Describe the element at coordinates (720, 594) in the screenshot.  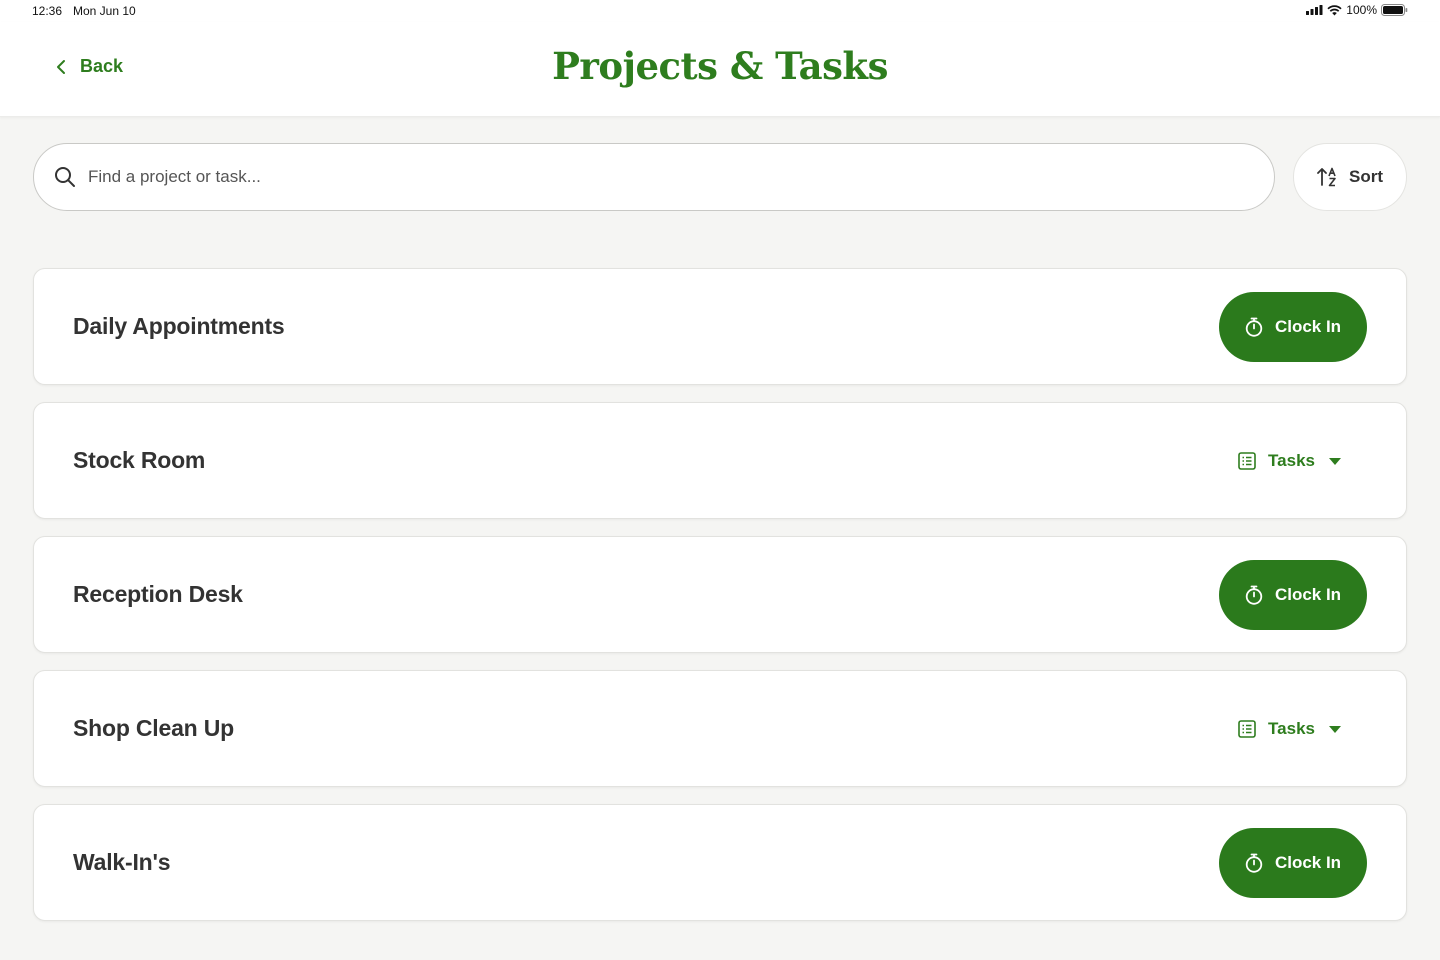
I see `project-card: Reception Desk Clock In` at that location.